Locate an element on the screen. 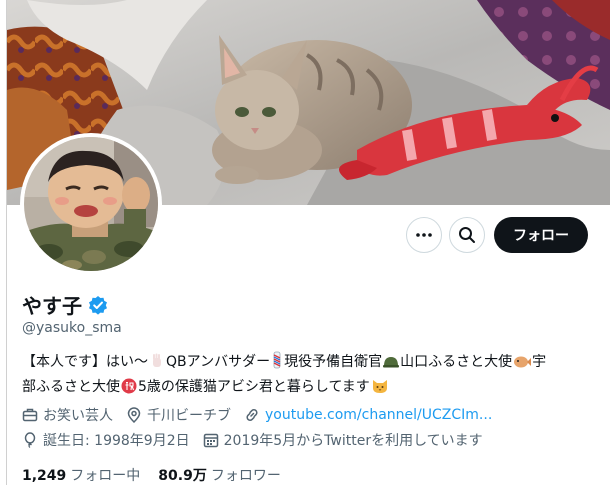  location-text: 千川ビーチブ is located at coordinates (189, 416).